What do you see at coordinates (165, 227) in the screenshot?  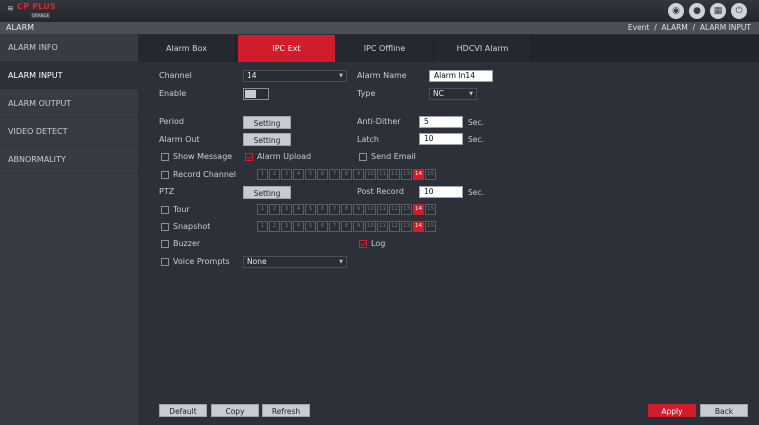 I see `snapshot-checkbox` at bounding box center [165, 227].